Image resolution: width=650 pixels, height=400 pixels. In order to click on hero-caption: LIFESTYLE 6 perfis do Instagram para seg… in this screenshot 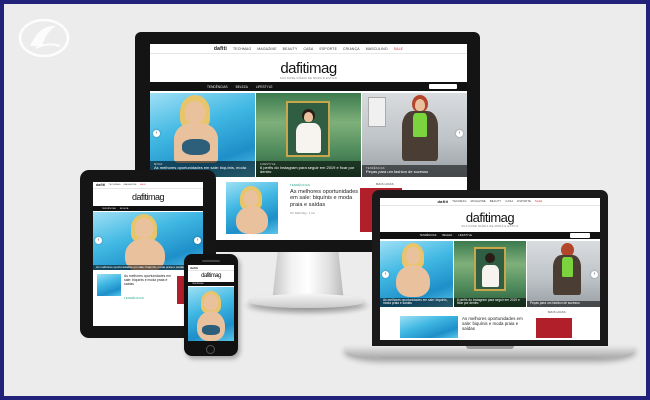, I will do `click(308, 168)`.